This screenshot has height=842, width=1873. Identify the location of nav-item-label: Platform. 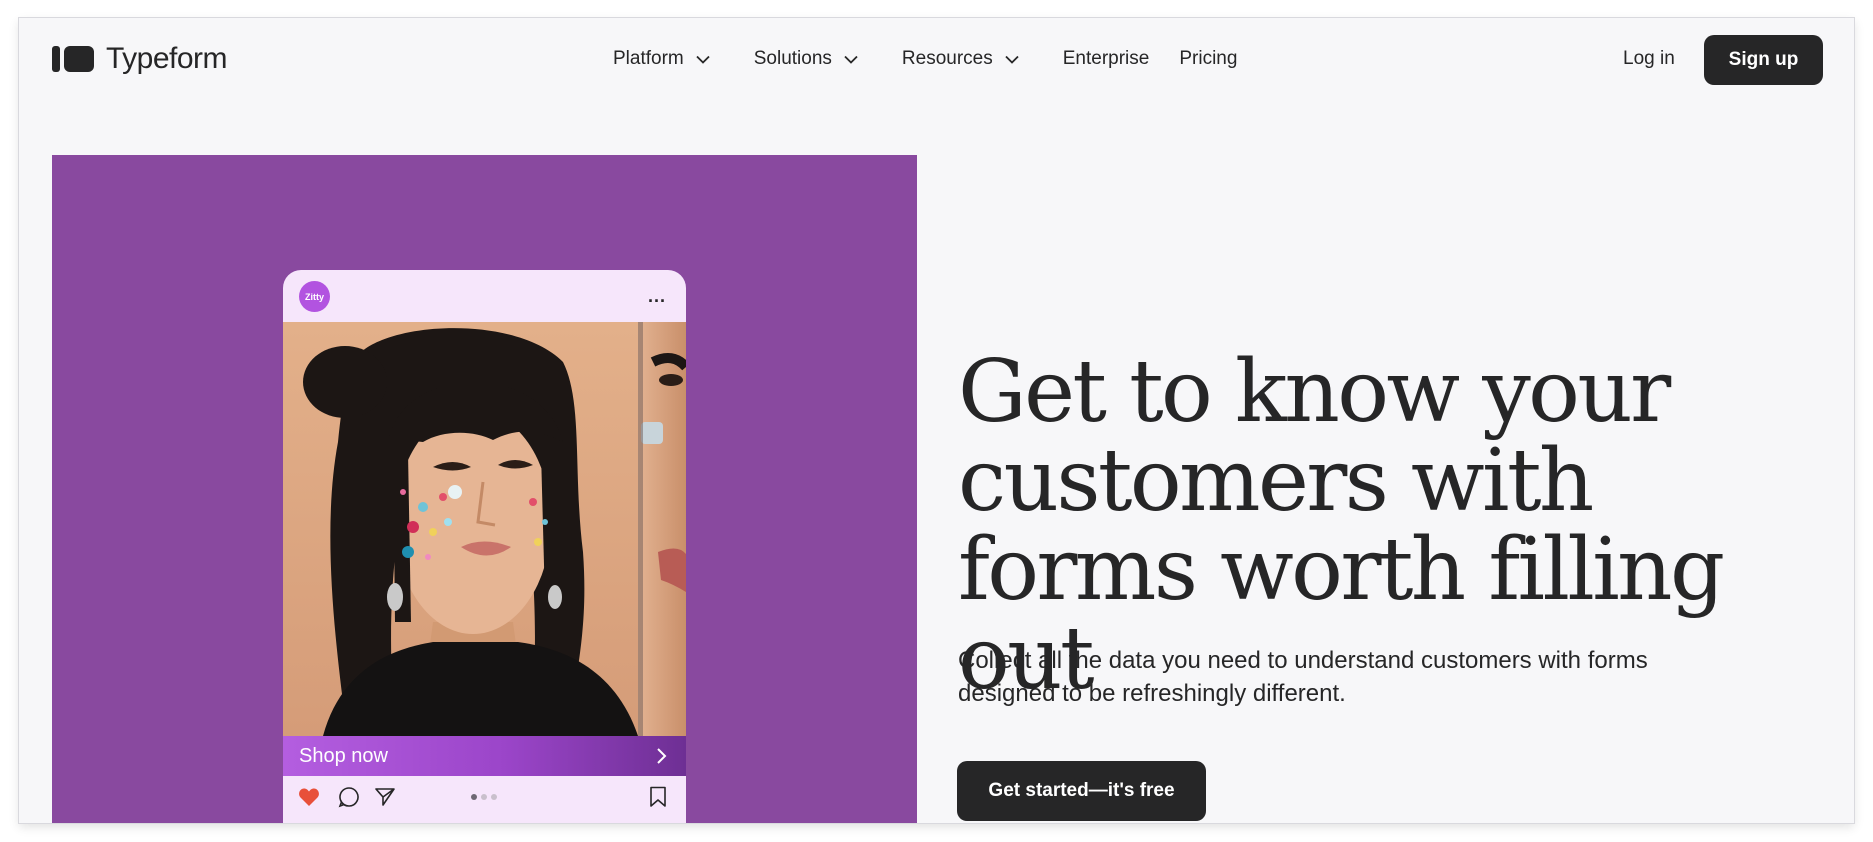
(648, 58).